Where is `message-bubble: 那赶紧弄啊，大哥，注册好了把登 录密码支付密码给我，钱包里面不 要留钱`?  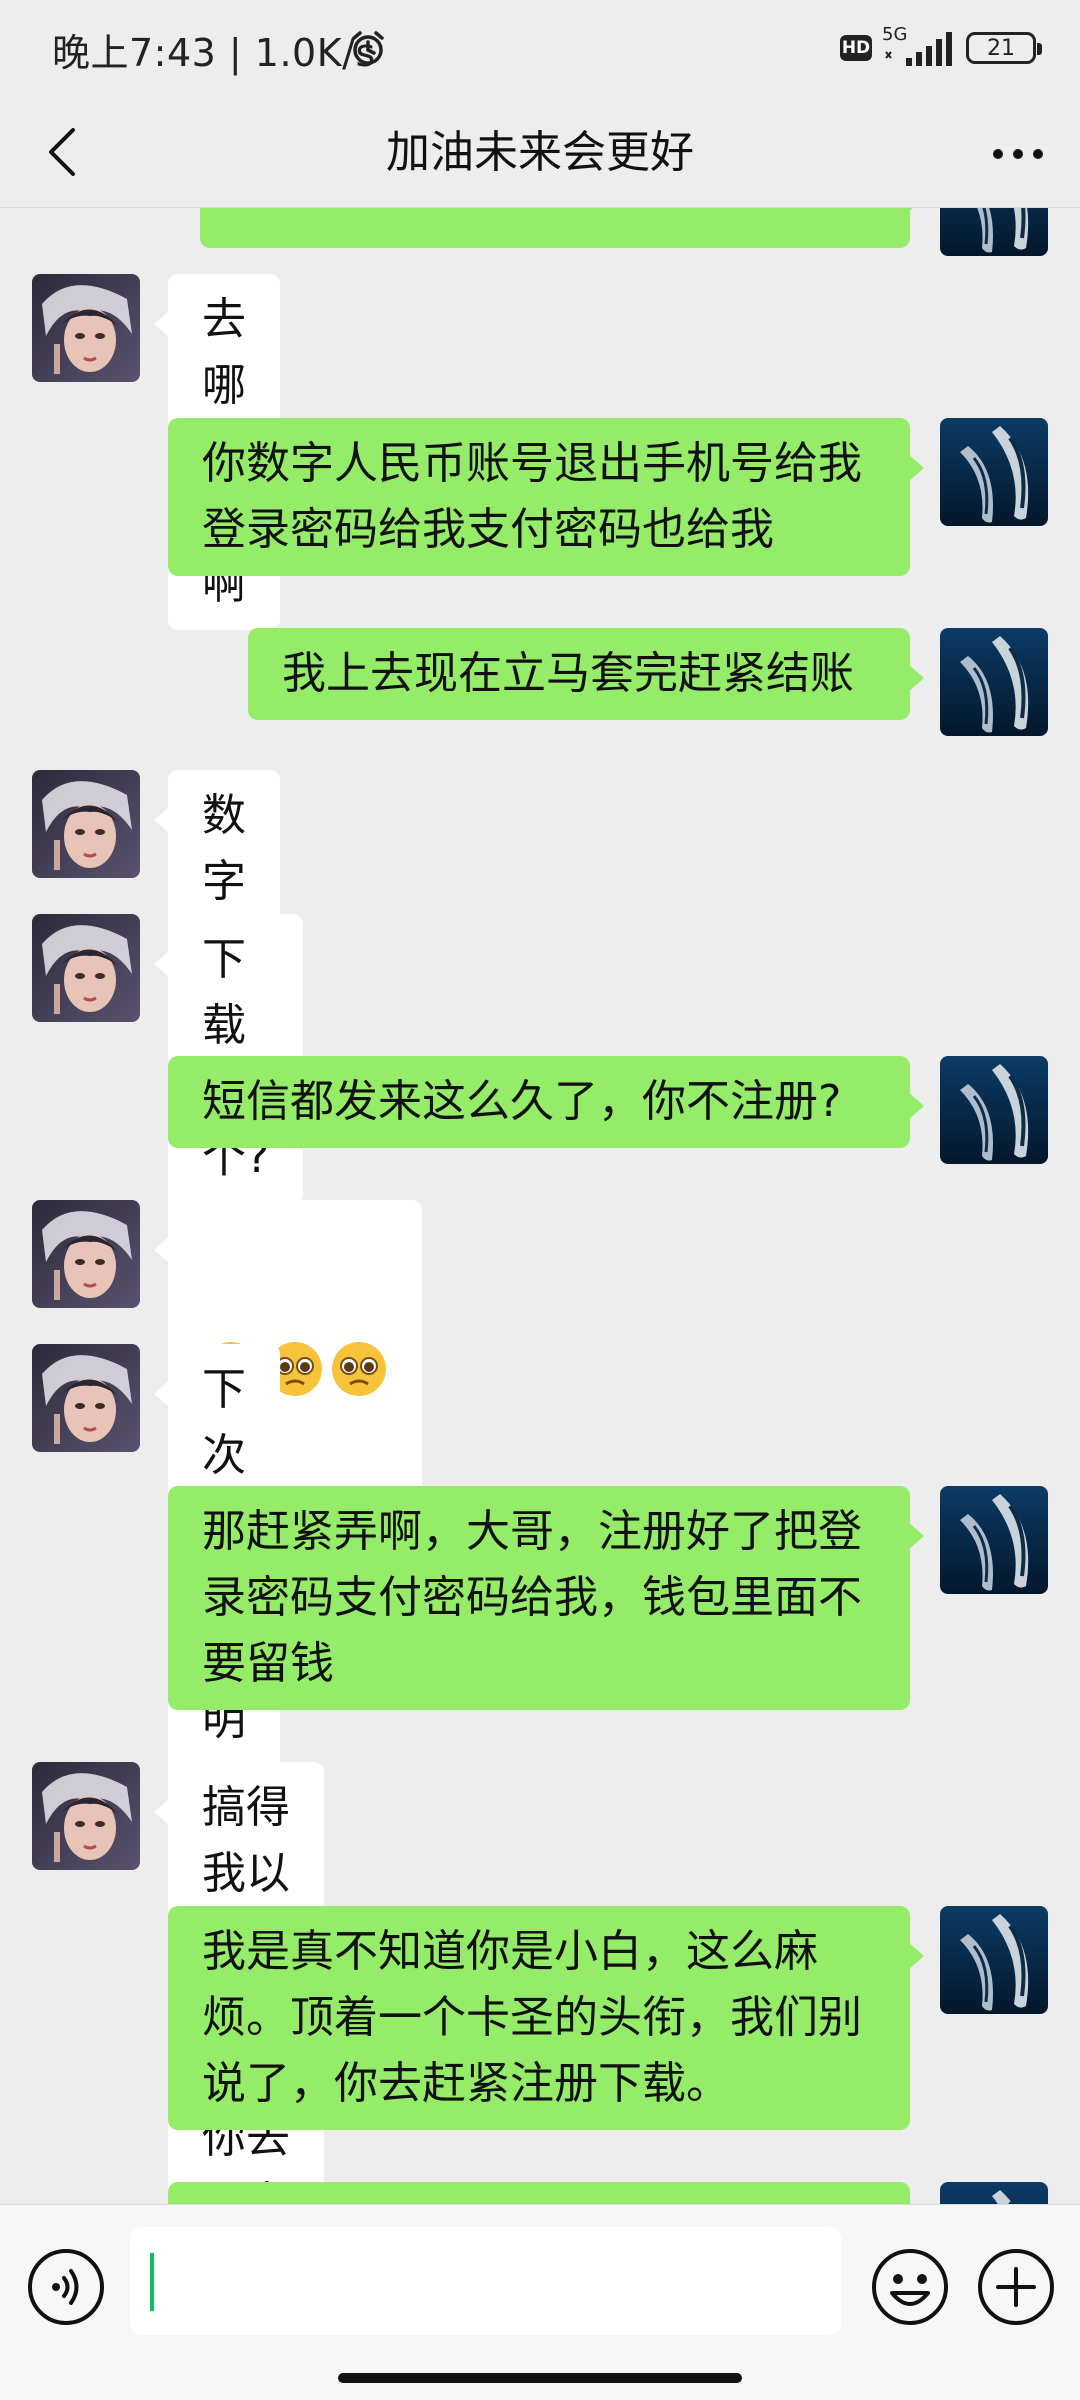 message-bubble: 那赶紧弄啊，大哥，注册好了把登 录密码支付密码给我，钱包里面不 要留钱 is located at coordinates (546, 1598).